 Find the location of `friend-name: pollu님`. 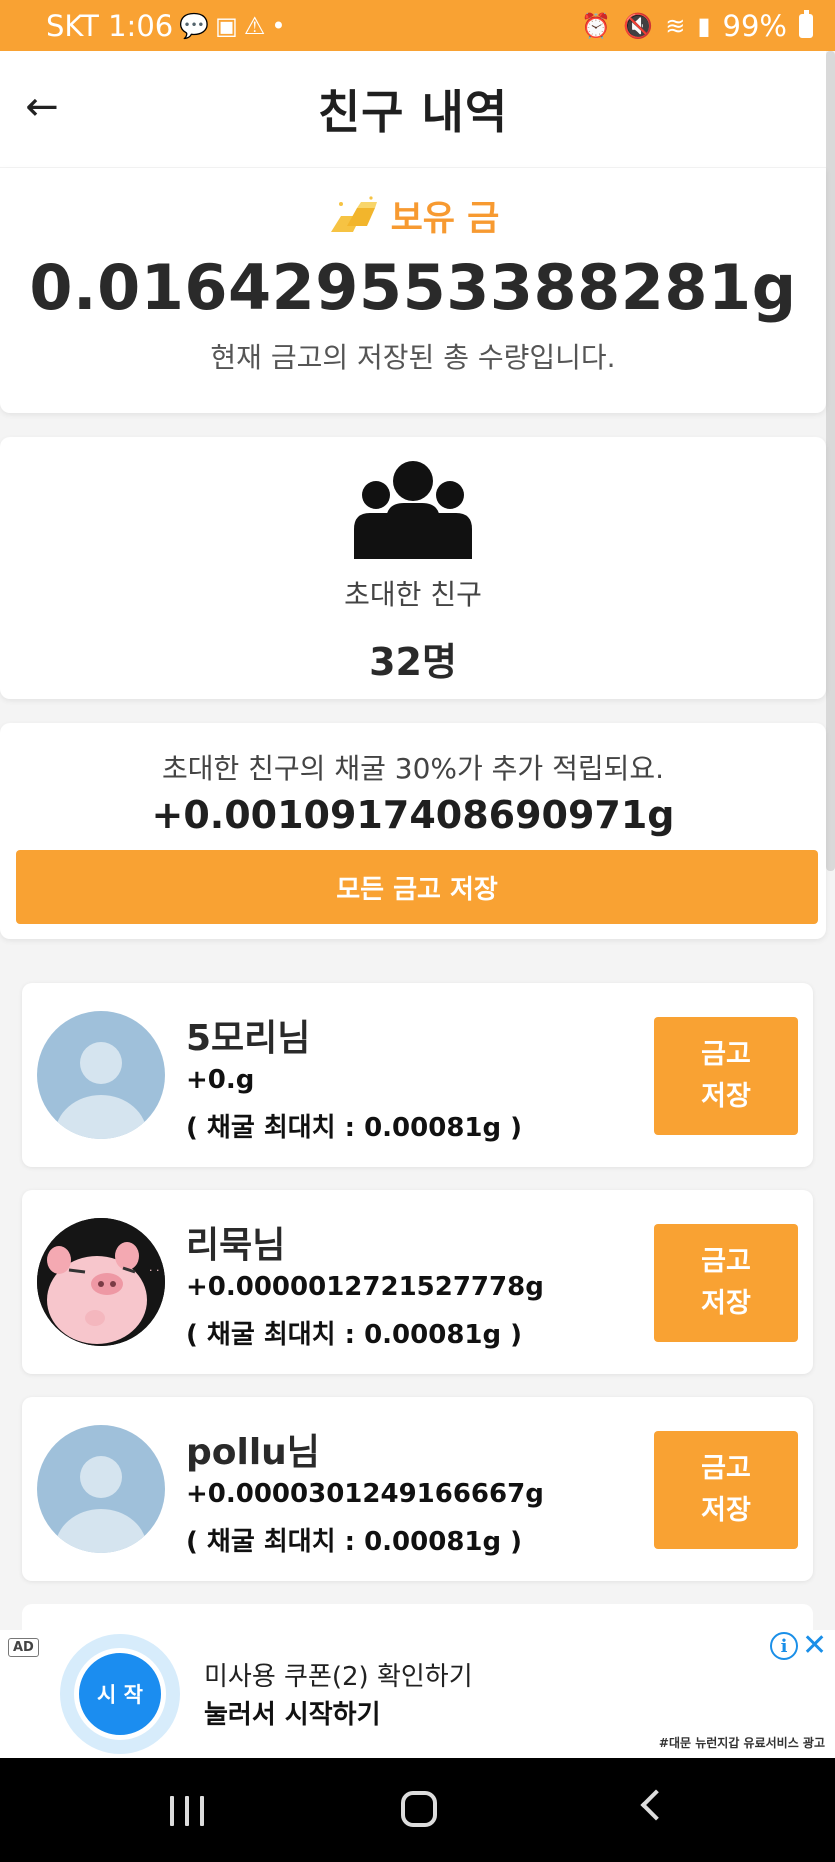

friend-name: pollu님 is located at coordinates (253, 1452).